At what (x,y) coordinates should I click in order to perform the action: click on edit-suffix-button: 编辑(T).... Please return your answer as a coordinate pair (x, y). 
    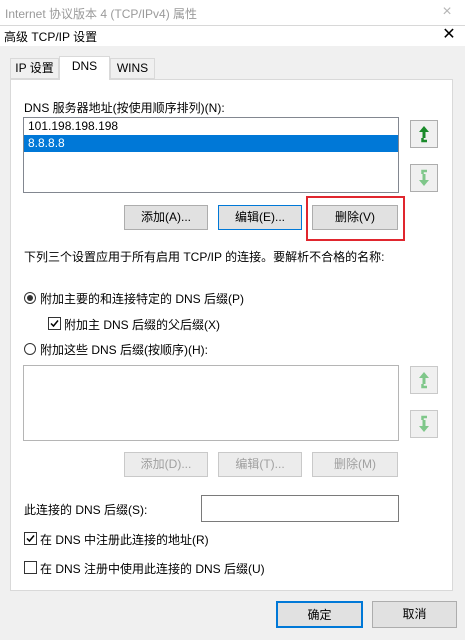
    Looking at the image, I should click on (260, 464).